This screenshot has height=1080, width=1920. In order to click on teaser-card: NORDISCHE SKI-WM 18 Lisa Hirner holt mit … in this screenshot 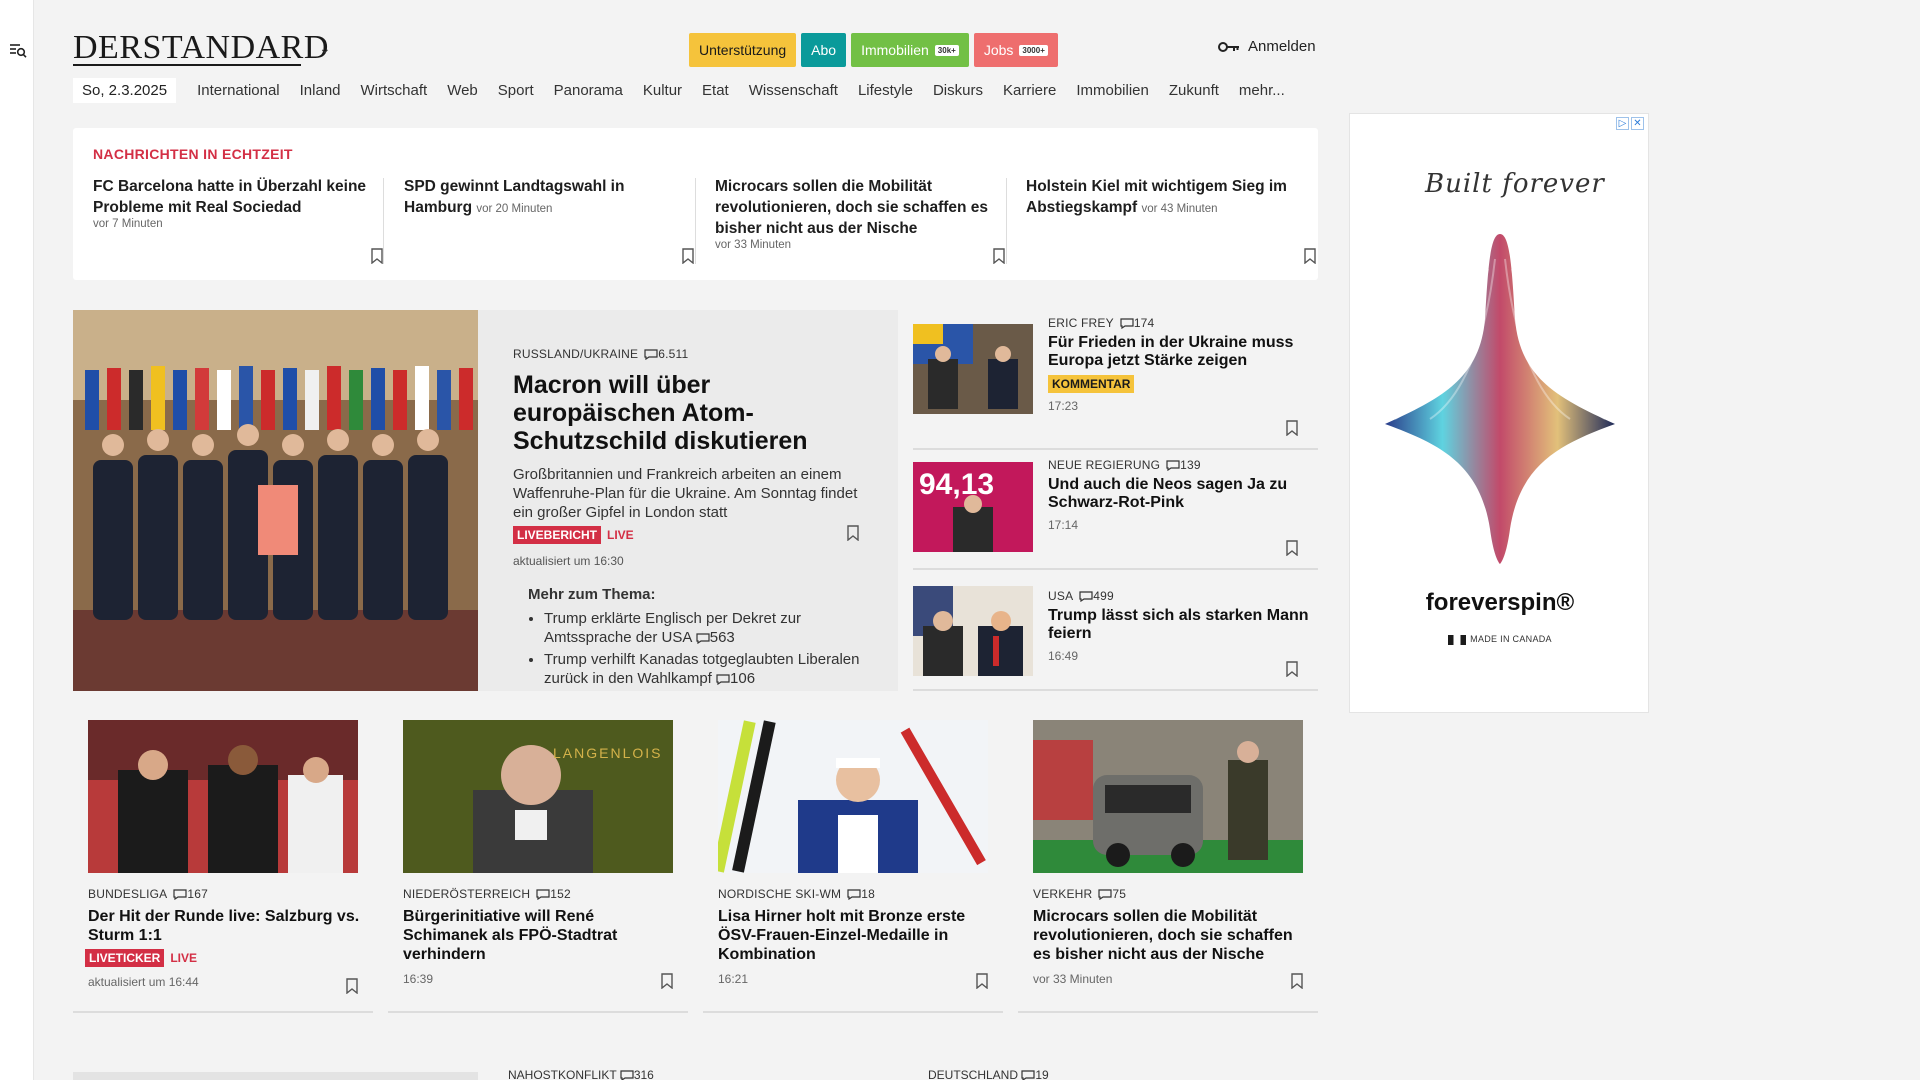, I will do `click(853, 866)`.